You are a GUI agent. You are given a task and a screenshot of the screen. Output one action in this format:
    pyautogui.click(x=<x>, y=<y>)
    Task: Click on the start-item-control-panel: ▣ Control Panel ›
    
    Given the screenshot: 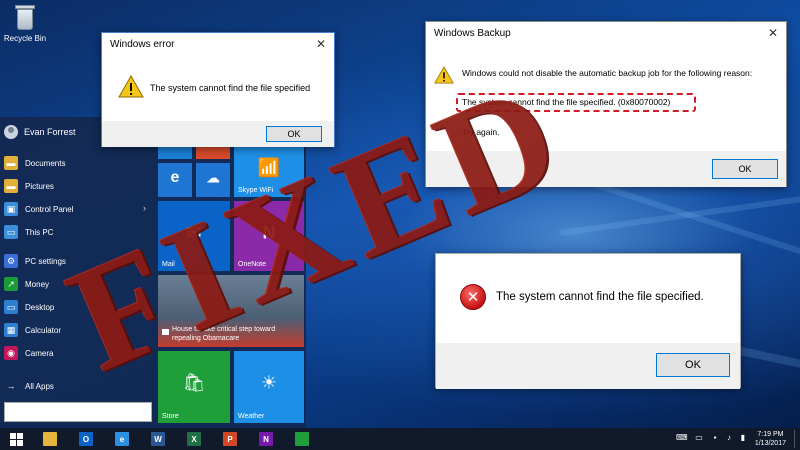 What is the action you would take?
    pyautogui.click(x=78, y=209)
    